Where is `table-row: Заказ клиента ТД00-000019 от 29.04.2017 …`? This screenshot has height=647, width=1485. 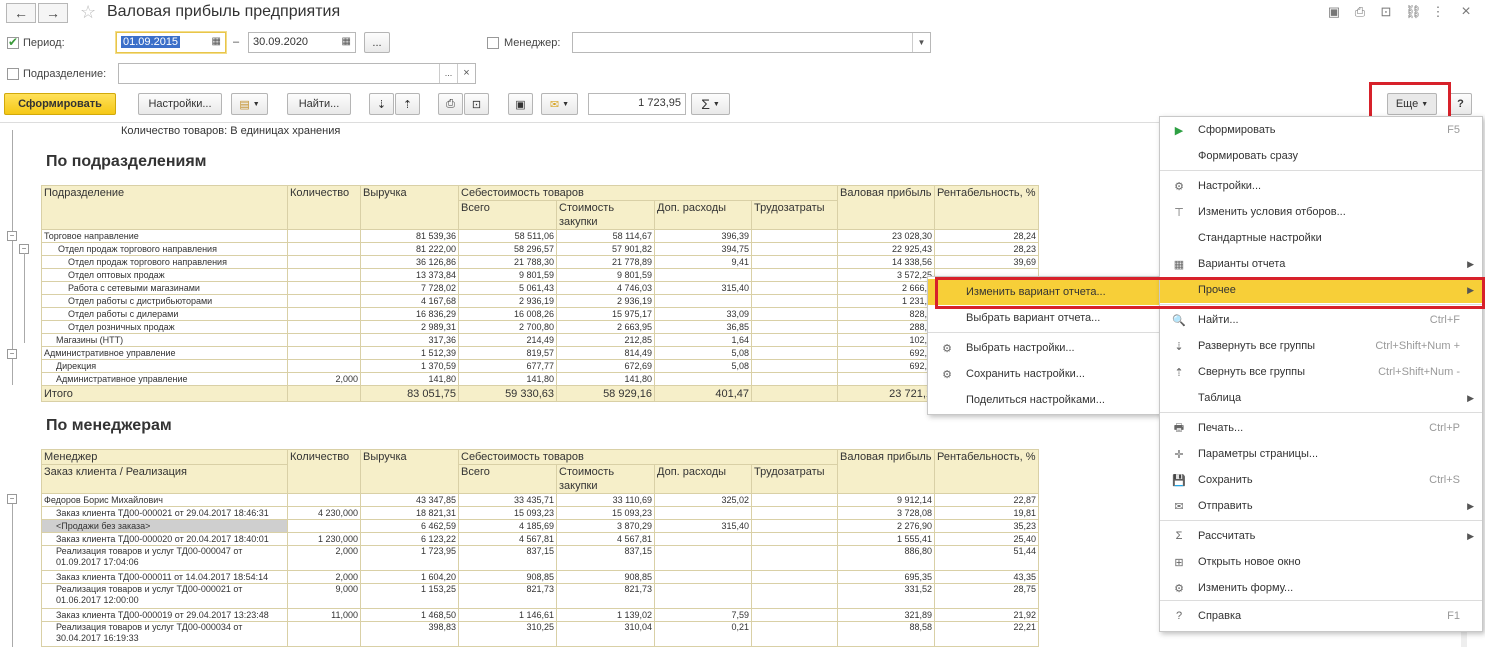 table-row: Заказ клиента ТД00-000019 от 29.04.2017 … is located at coordinates (540, 615).